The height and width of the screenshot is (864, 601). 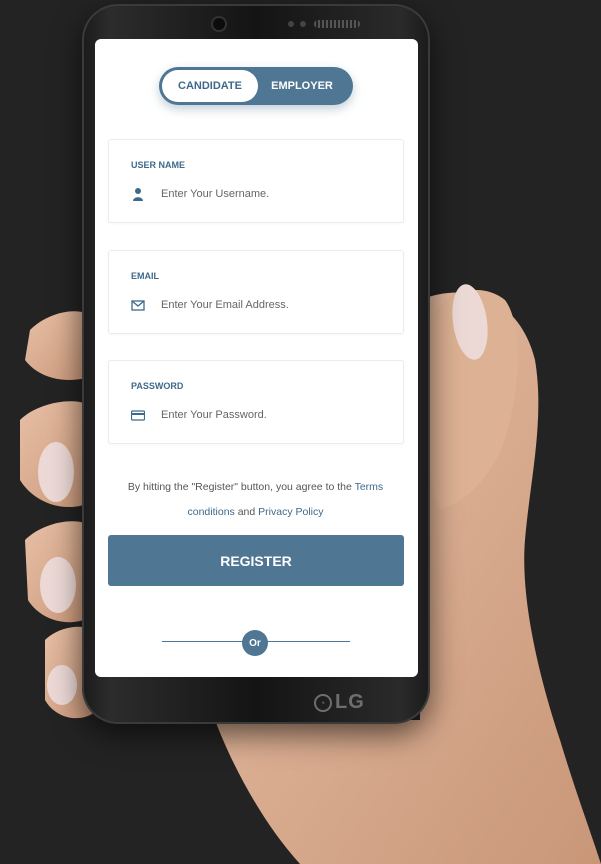 I want to click on card-icon, so click(x=138, y=415).